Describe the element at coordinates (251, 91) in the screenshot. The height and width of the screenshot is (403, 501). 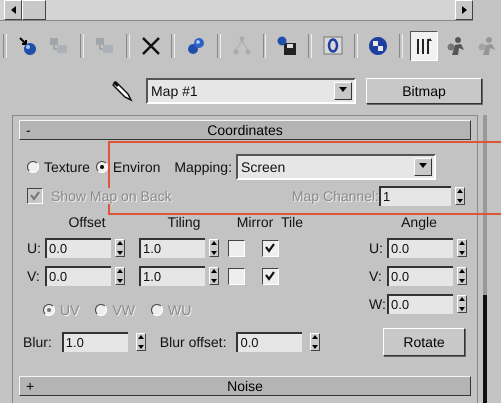
I see `map-name-dropdown: Map #1` at that location.